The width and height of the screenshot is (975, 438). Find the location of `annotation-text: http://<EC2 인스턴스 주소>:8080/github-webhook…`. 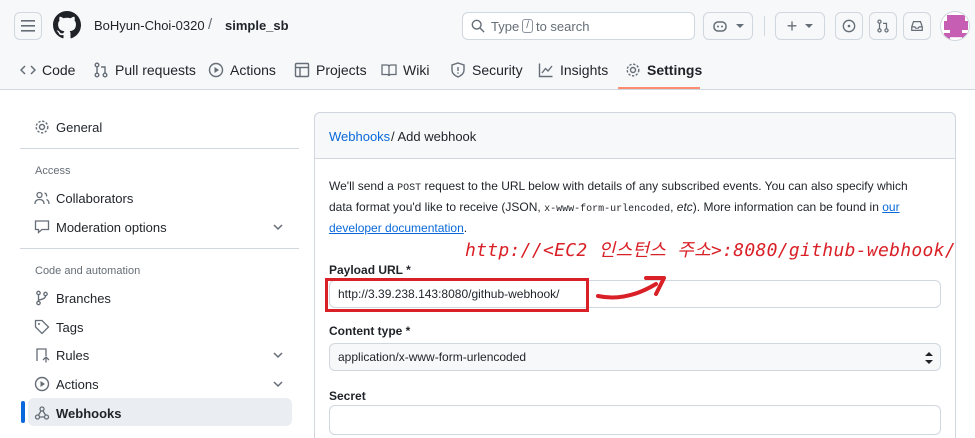

annotation-text: http://<EC2 인스턴스 주소>:8080/github-webhook… is located at coordinates (710, 250).